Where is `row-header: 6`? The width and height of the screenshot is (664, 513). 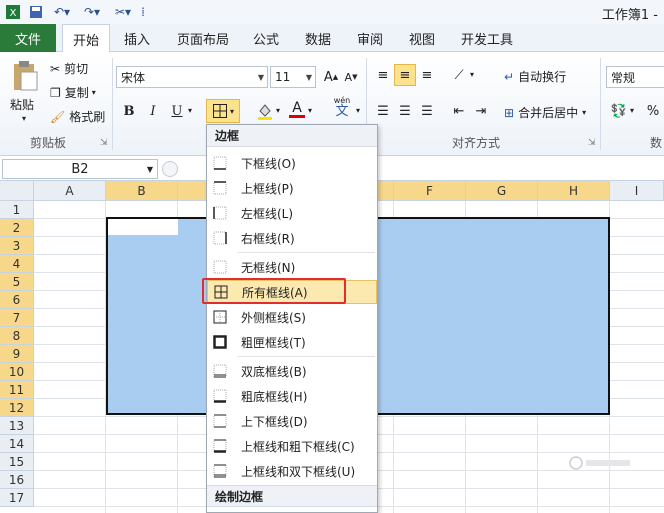
row-header: 6 is located at coordinates (17, 300).